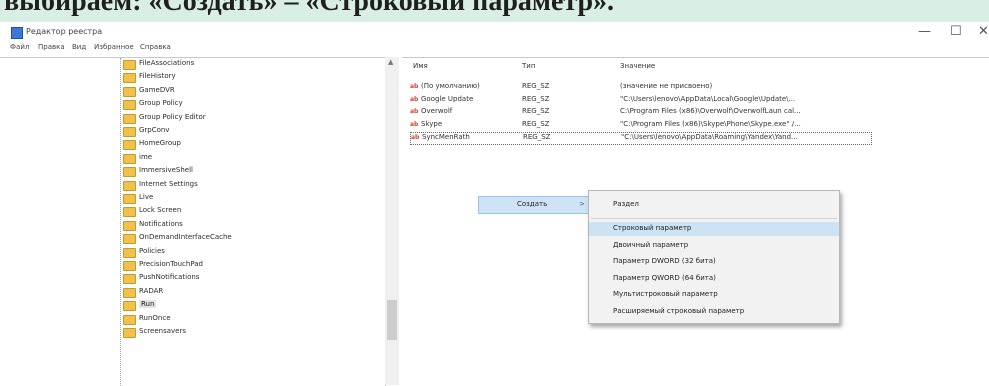 This screenshot has width=989, height=386. Describe the element at coordinates (665, 294) in the screenshot. I see `context-menu-item-label: Мультистроковый параметр` at that location.